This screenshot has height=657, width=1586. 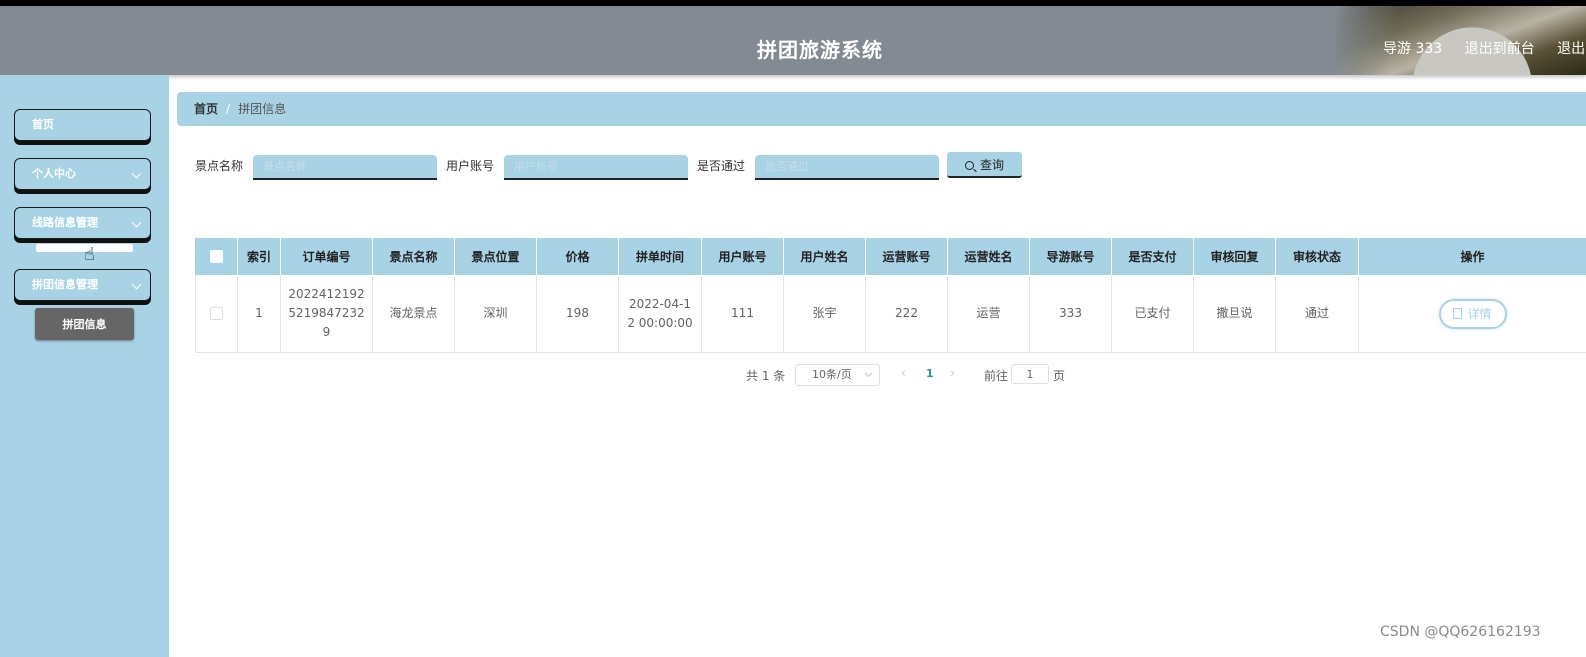 What do you see at coordinates (43, 124) in the screenshot?
I see `sidebar-item-label: 首页` at bounding box center [43, 124].